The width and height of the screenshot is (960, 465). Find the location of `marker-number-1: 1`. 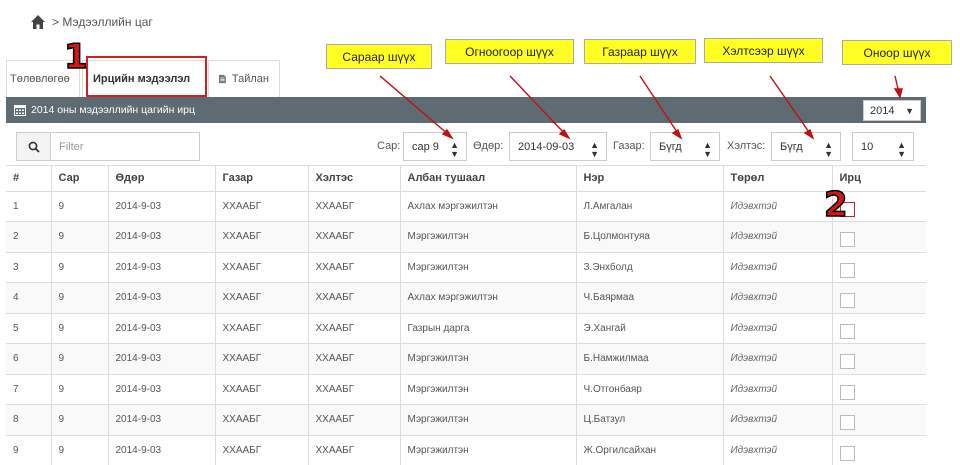

marker-number-1: 1 is located at coordinates (75, 57).